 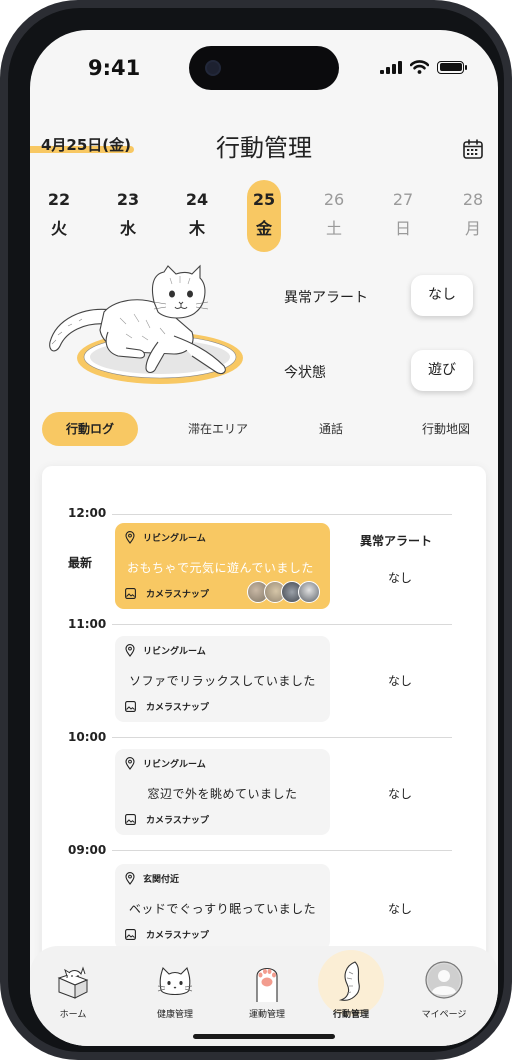 I want to click on nav-health: 健康管理, so click(x=175, y=996).